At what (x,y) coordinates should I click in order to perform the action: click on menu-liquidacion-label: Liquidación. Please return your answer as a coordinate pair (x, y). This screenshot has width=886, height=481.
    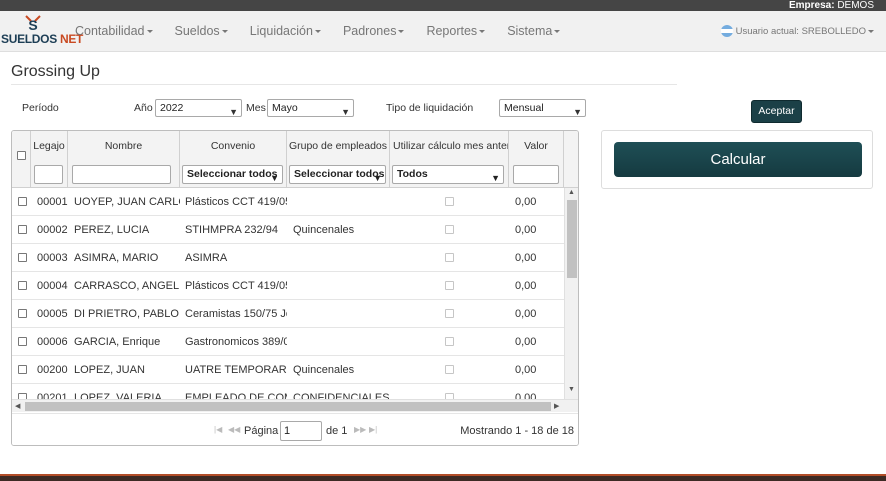
    Looking at the image, I should click on (281, 31).